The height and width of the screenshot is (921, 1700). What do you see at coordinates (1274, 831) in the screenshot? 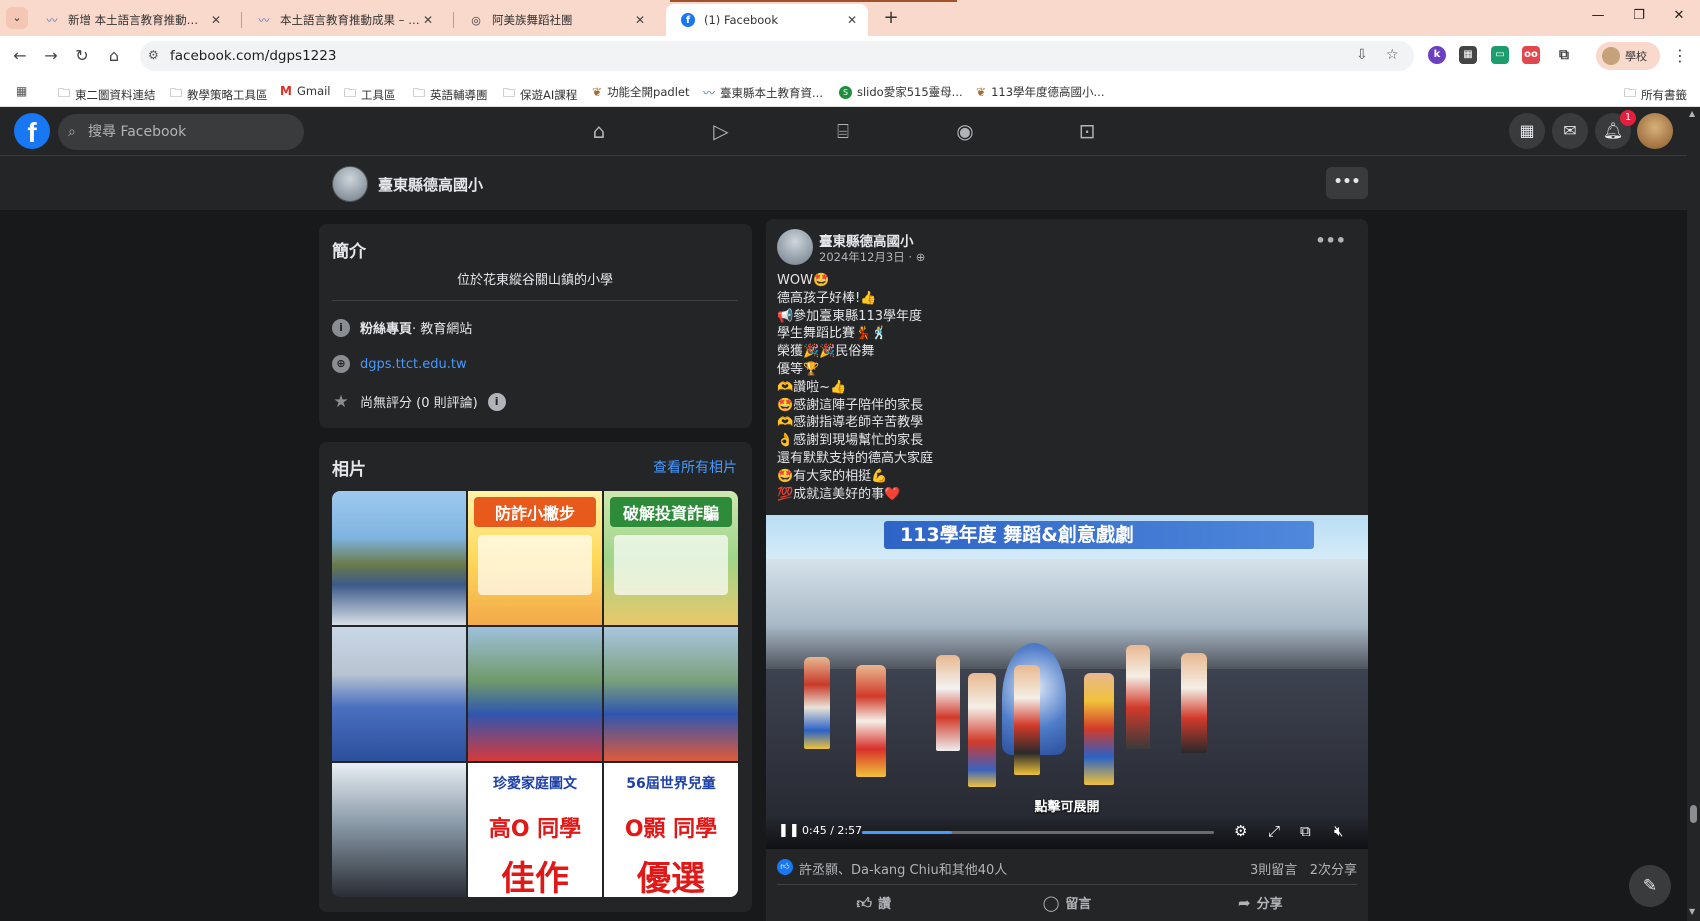
I see `fullscreen-icon: ⤢` at bounding box center [1274, 831].